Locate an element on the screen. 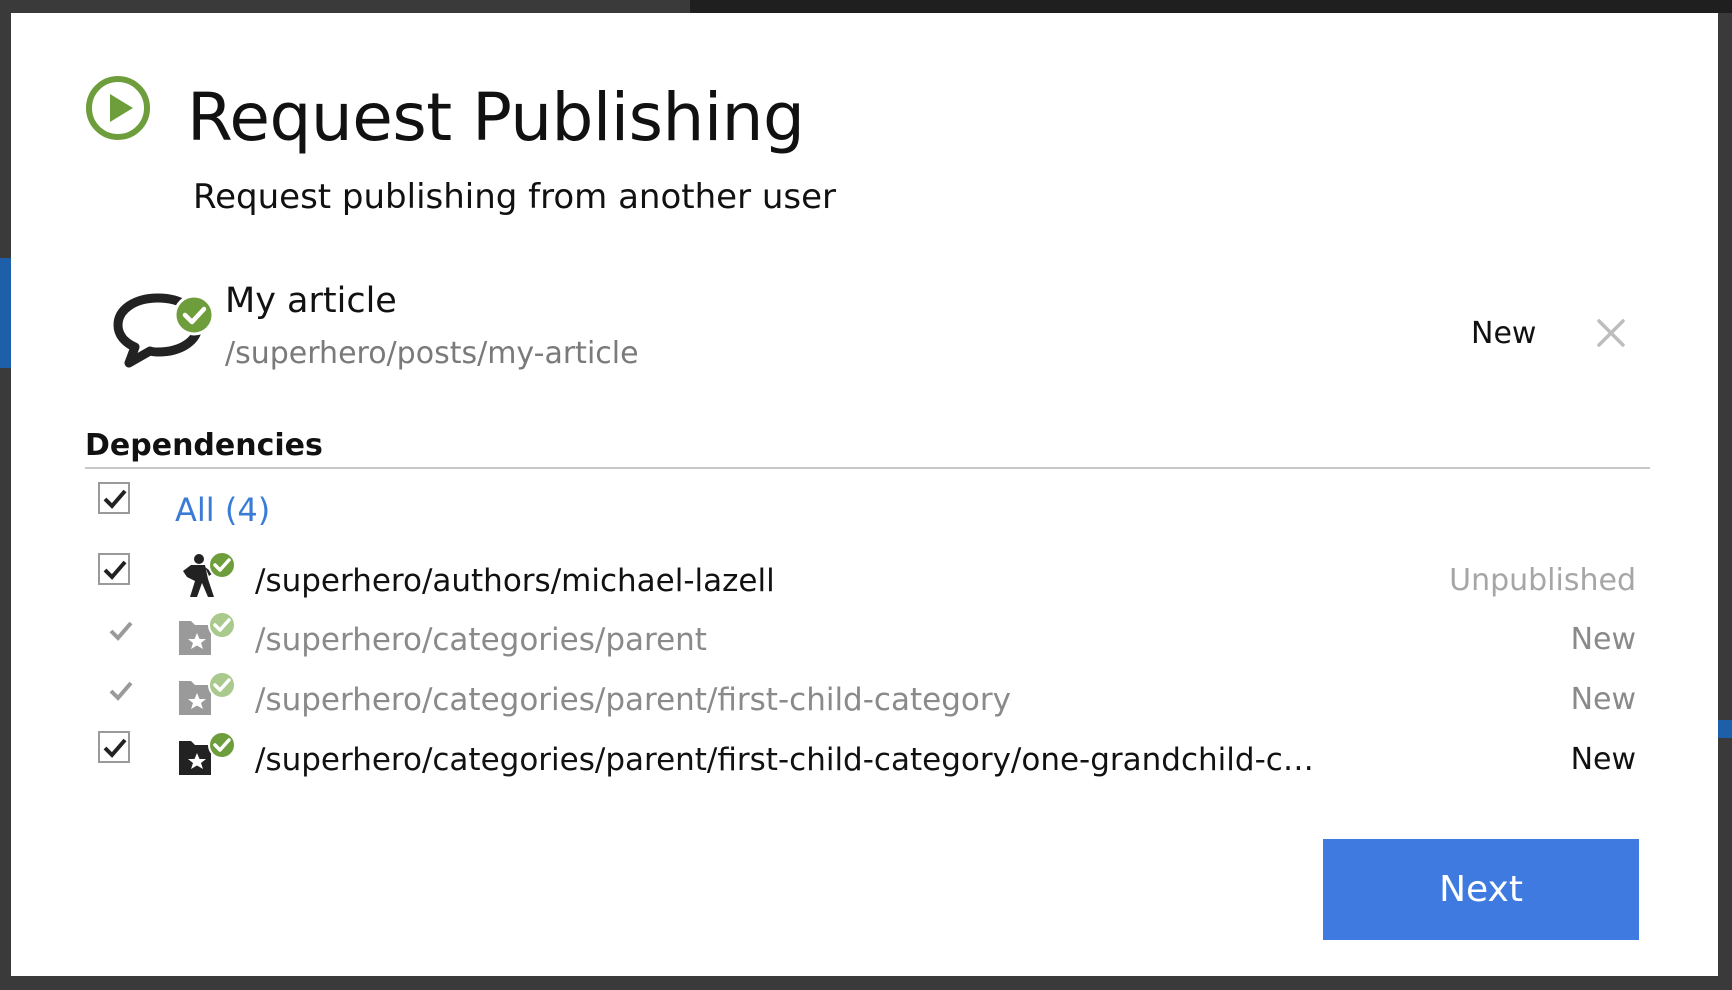  item-path: /superhero/posts/my-article is located at coordinates (432, 353).